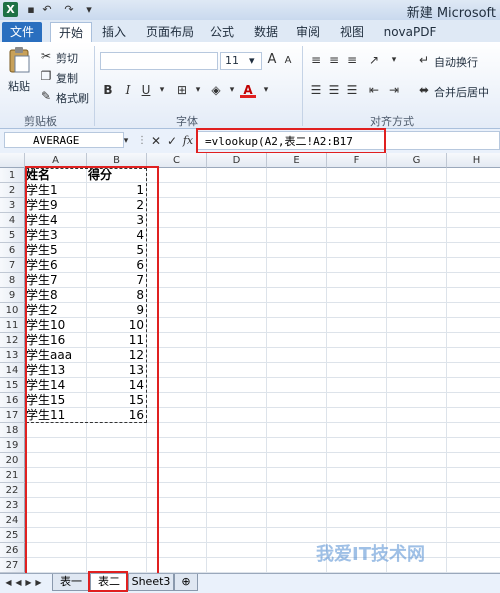 The width and height of the screenshot is (500, 593). What do you see at coordinates (417, 160) in the screenshot?
I see `column-header: G` at bounding box center [417, 160].